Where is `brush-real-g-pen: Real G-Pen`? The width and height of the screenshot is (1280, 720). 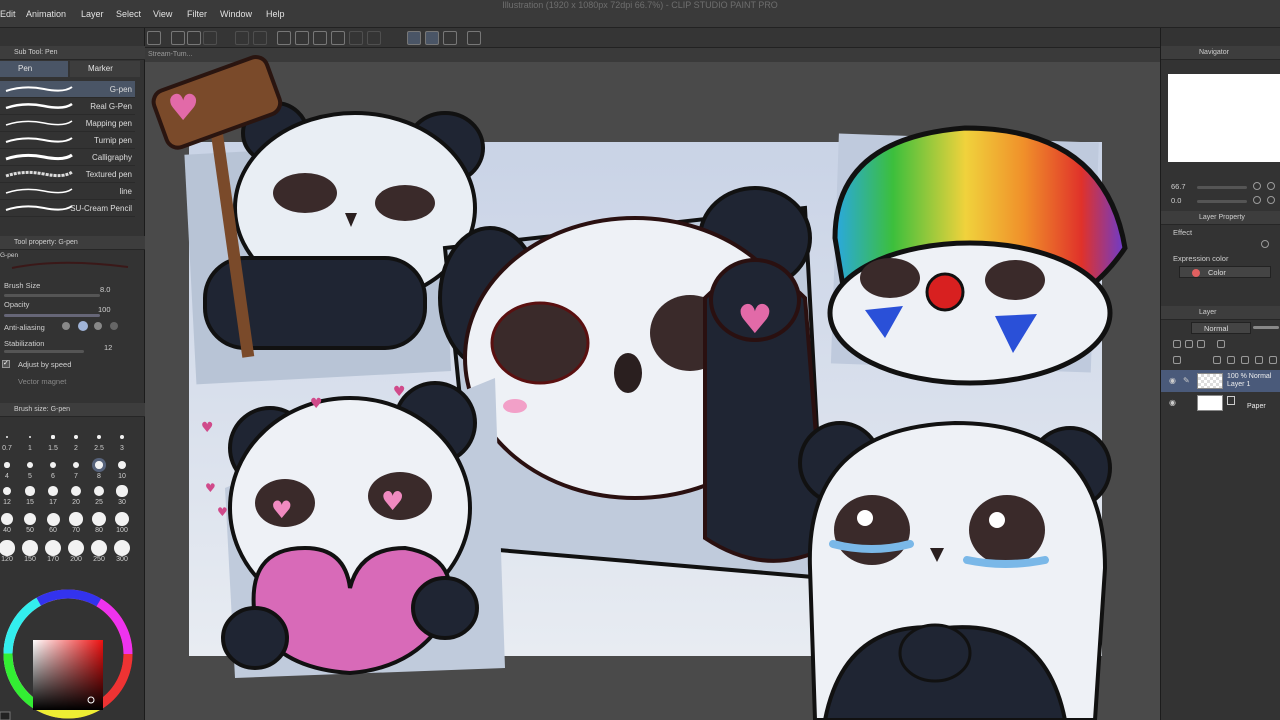
brush-real-g-pen: Real G-Pen is located at coordinates (67, 106).